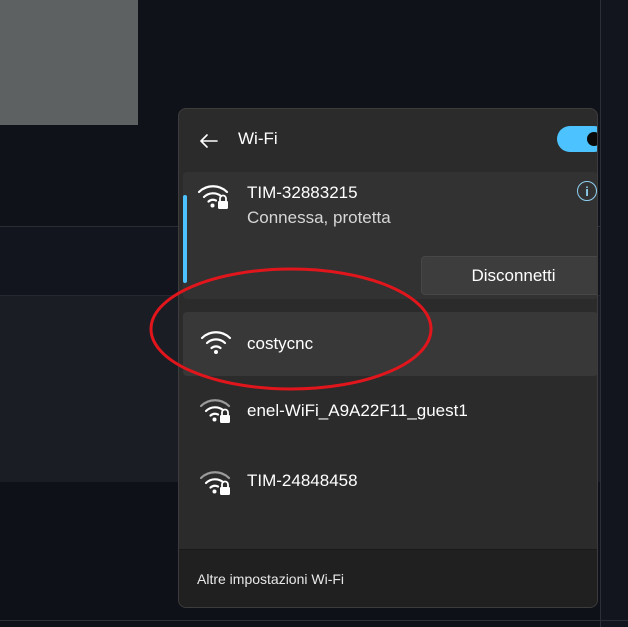  What do you see at coordinates (592, 139) in the screenshot?
I see `toggle-knob` at bounding box center [592, 139].